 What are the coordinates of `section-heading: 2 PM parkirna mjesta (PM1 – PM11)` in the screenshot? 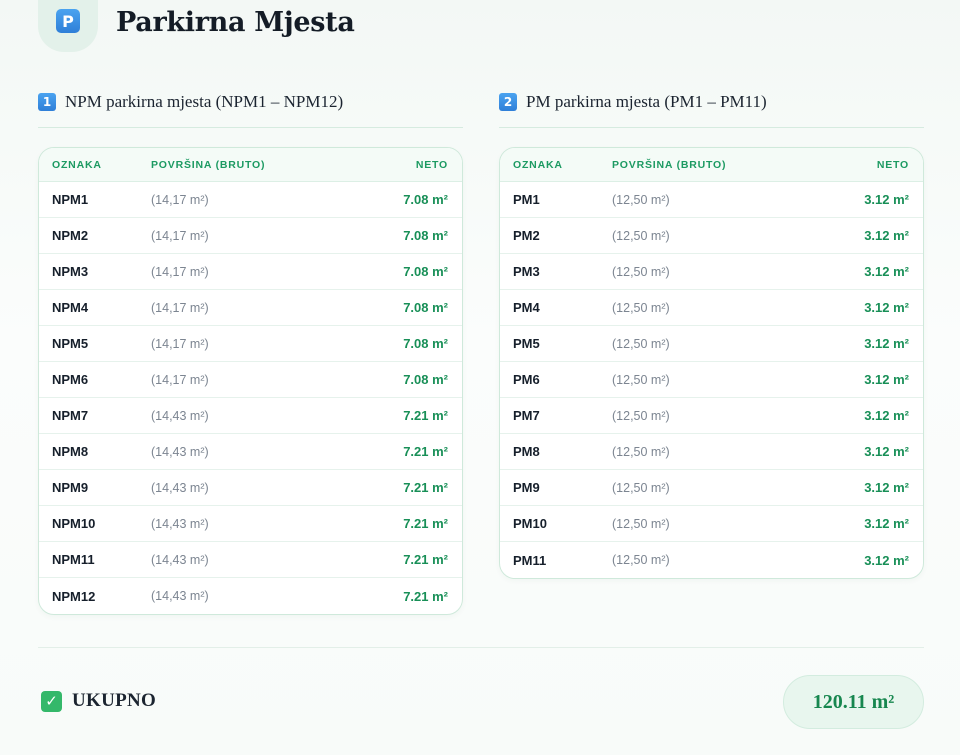 It's located at (711, 102).